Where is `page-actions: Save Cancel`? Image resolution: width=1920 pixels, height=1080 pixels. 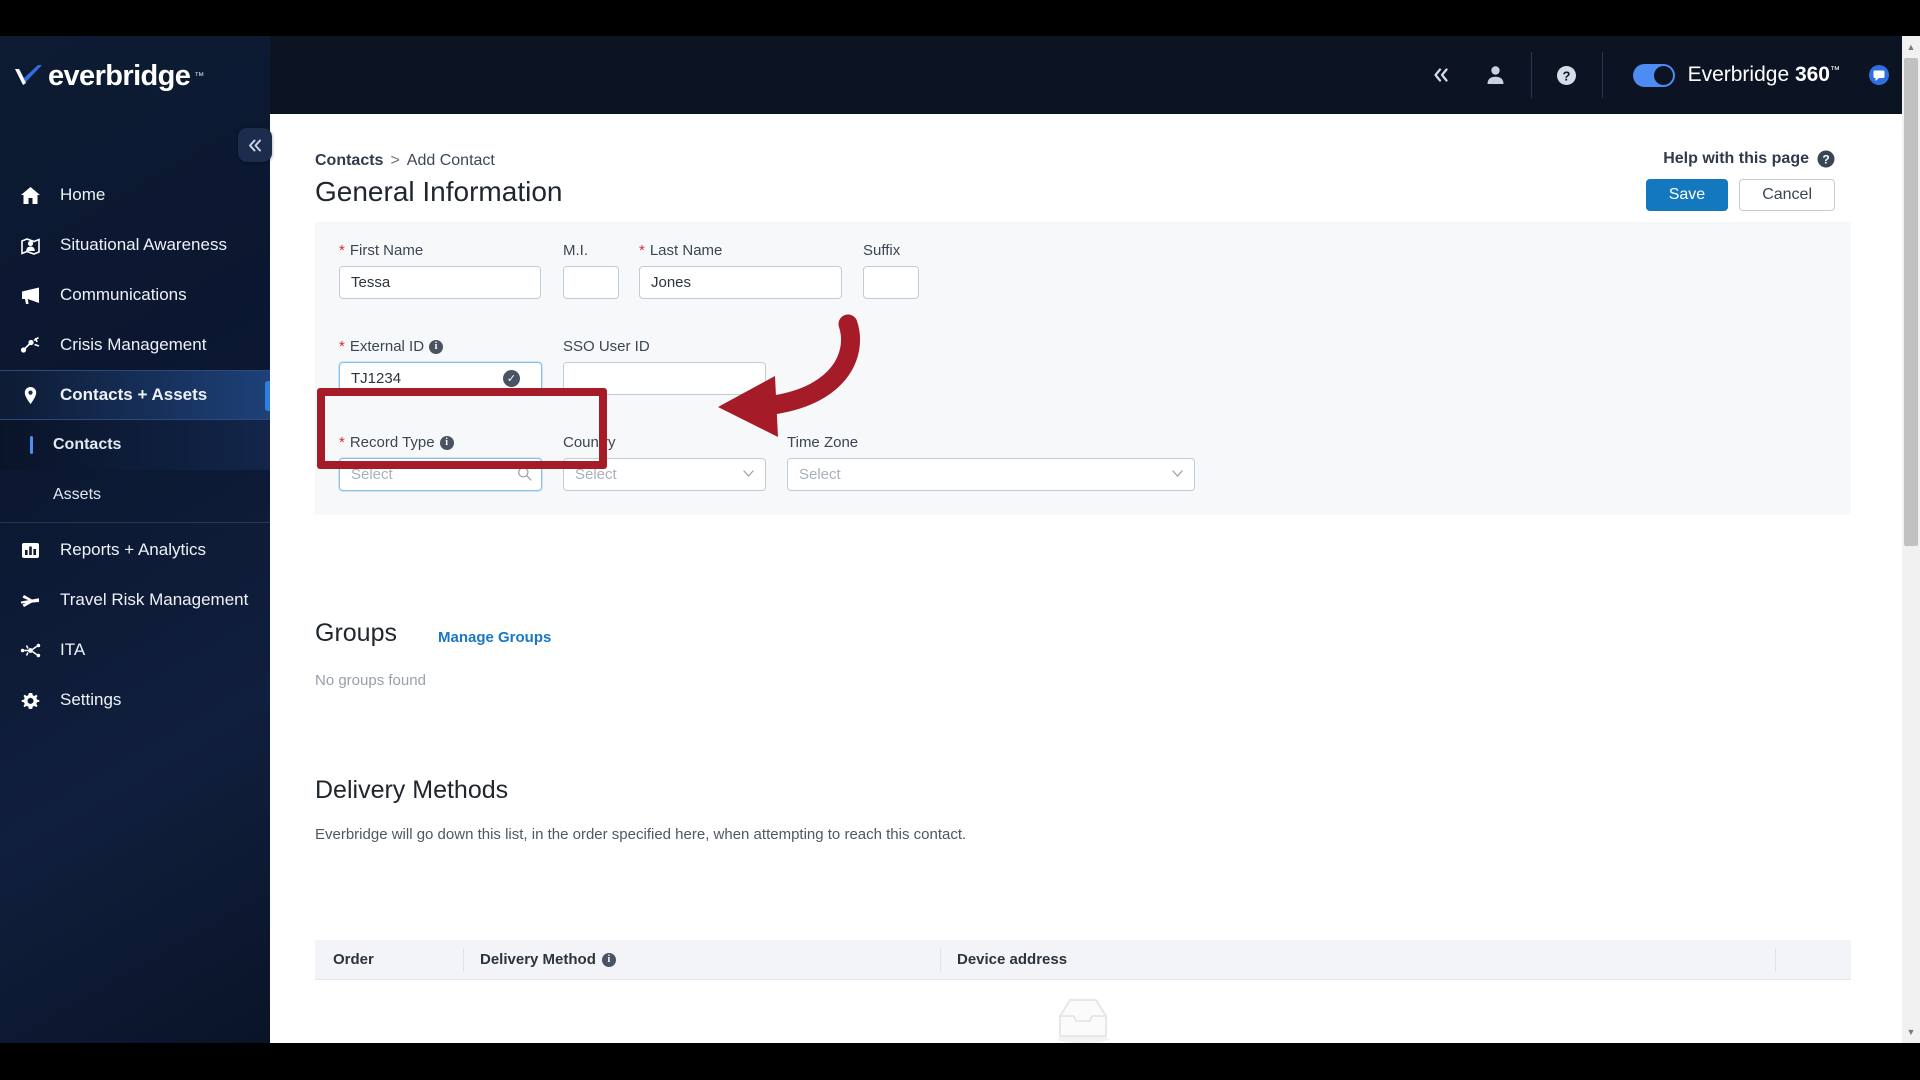 page-actions: Save Cancel is located at coordinates (1740, 195).